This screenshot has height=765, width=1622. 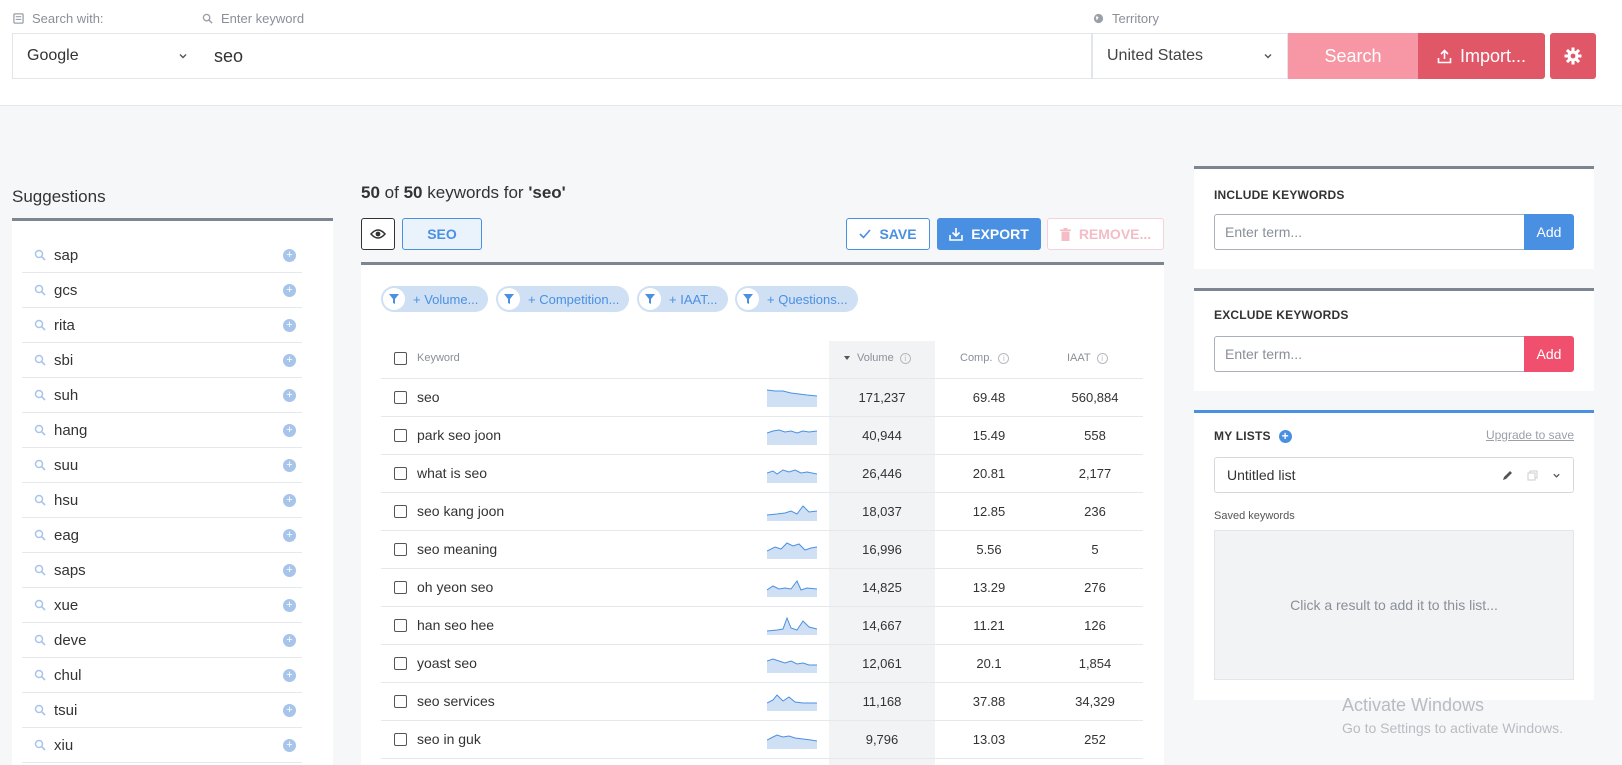 I want to click on column-header-keyword: Keyword, so click(x=438, y=358).